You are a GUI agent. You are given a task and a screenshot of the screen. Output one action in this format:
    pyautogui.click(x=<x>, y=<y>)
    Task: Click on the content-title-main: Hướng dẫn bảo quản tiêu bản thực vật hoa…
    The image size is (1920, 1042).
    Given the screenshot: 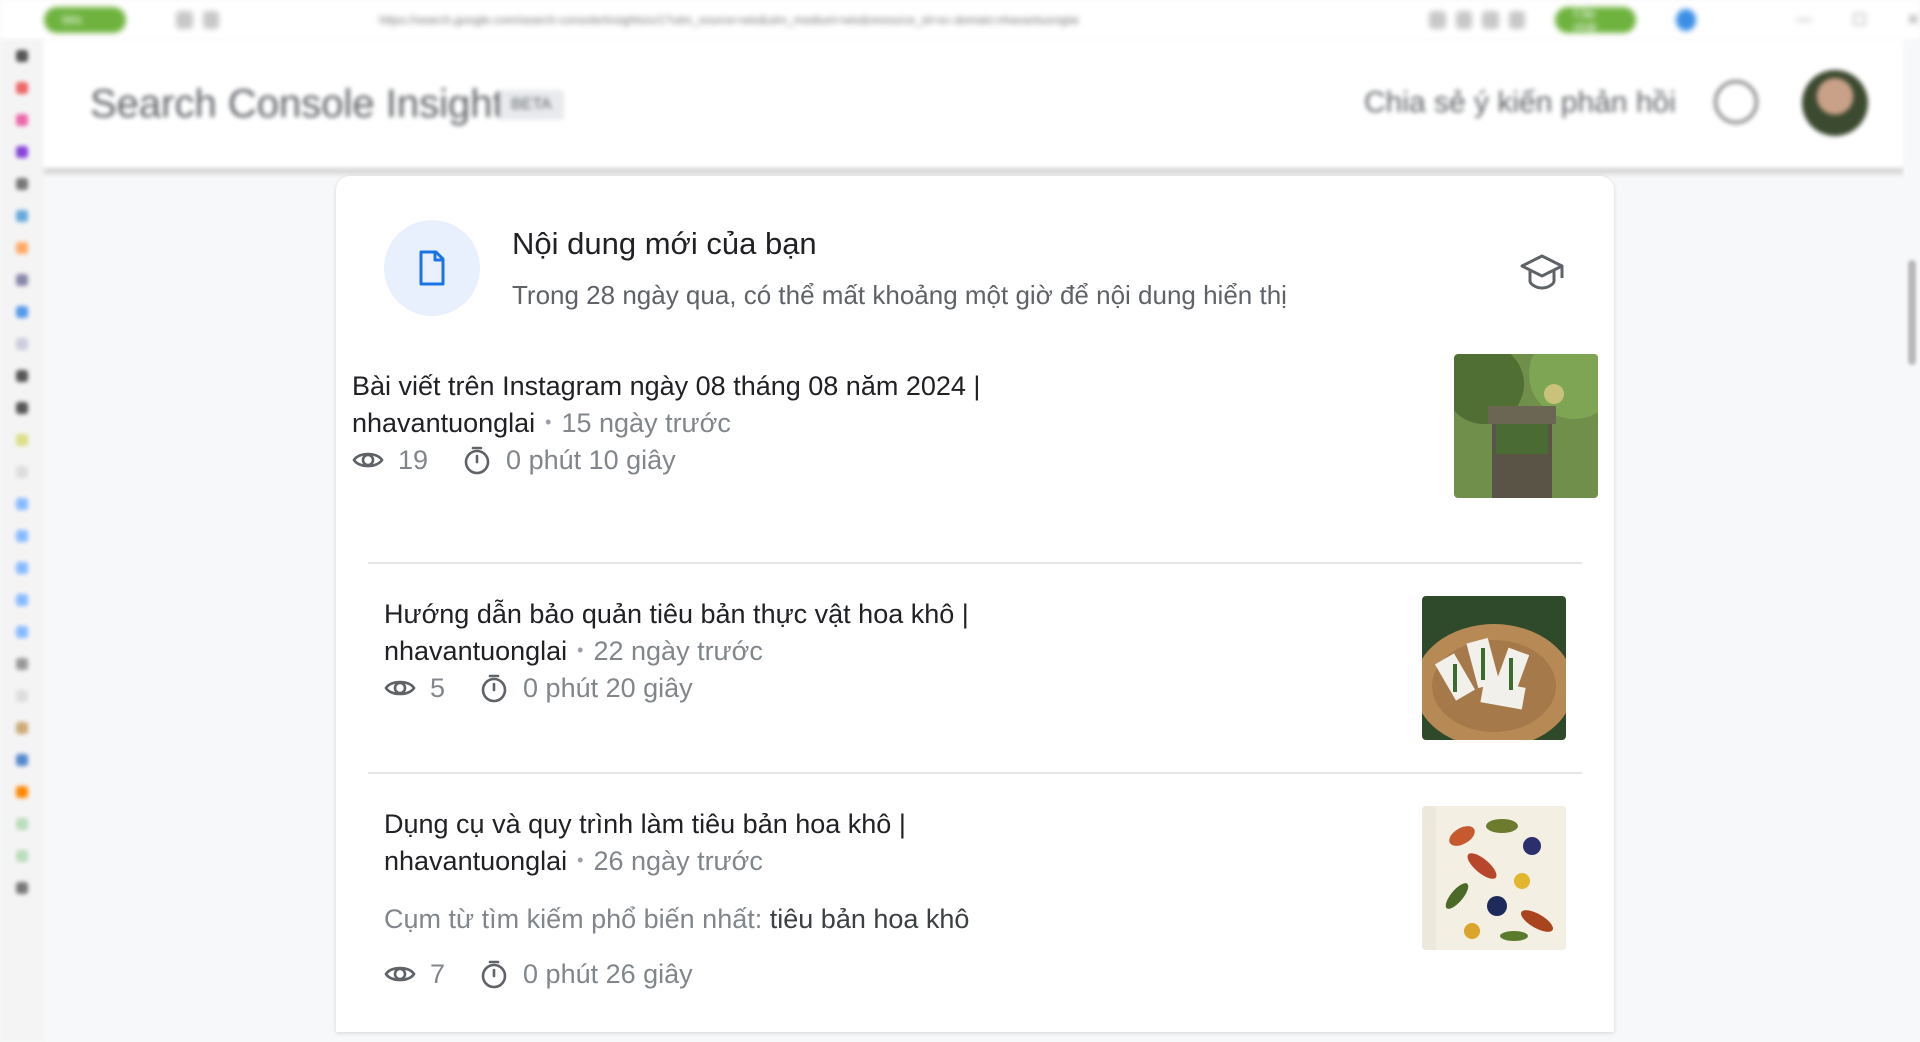 What is the action you would take?
    pyautogui.click(x=676, y=614)
    